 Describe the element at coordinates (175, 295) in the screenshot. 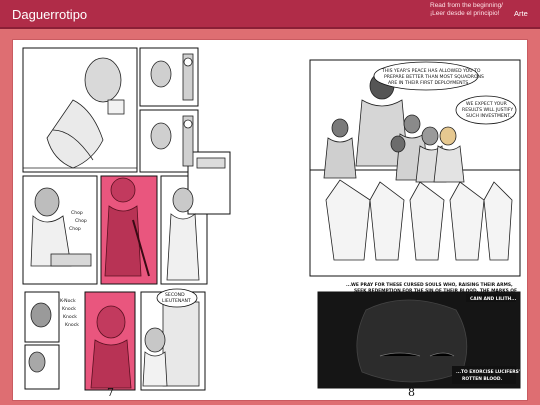

I see `second-lieutenant-1: SECOND` at that location.